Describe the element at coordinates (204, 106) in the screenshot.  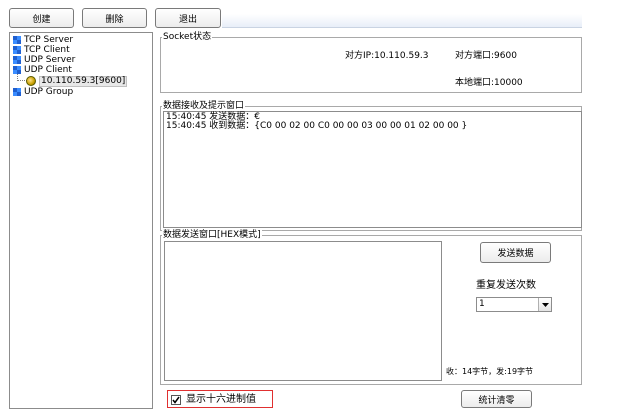
I see `receive-title: 数据接收及提示窗口` at that location.